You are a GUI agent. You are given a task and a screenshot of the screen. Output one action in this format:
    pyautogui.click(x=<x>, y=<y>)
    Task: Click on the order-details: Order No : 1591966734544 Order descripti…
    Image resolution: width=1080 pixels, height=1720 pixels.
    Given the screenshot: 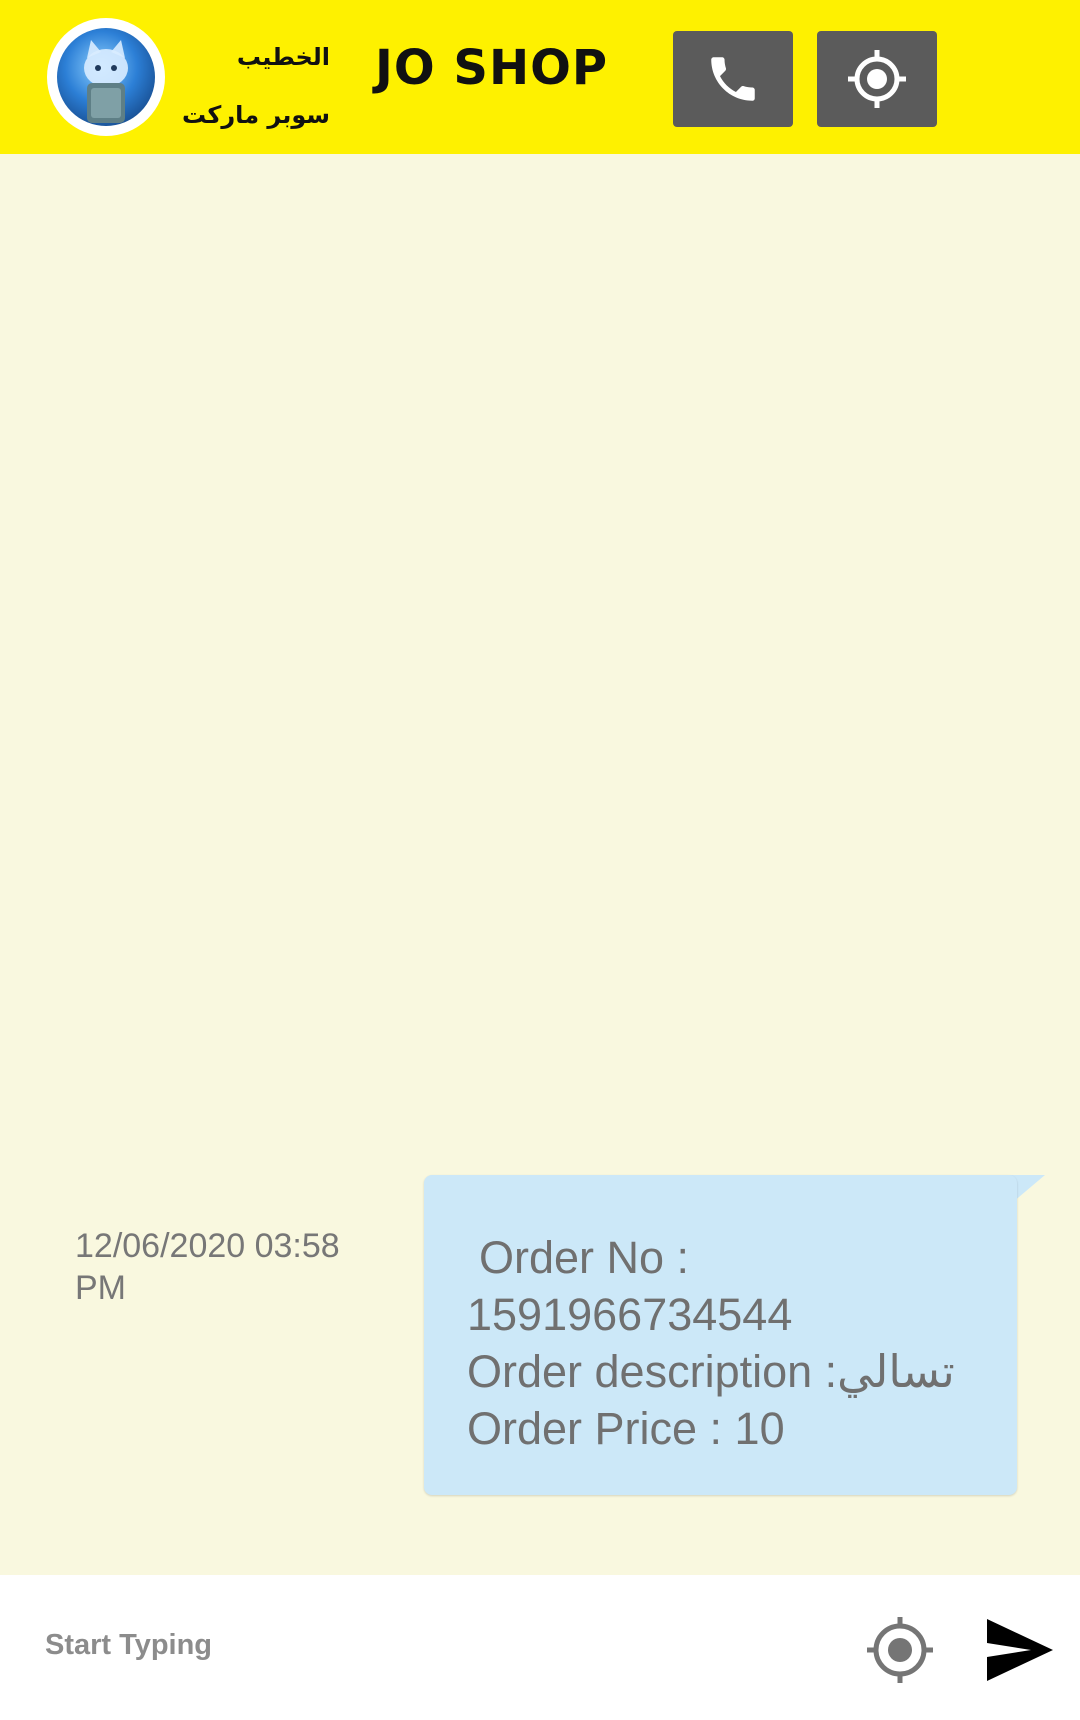 What is the action you would take?
    pyautogui.click(x=737, y=1343)
    